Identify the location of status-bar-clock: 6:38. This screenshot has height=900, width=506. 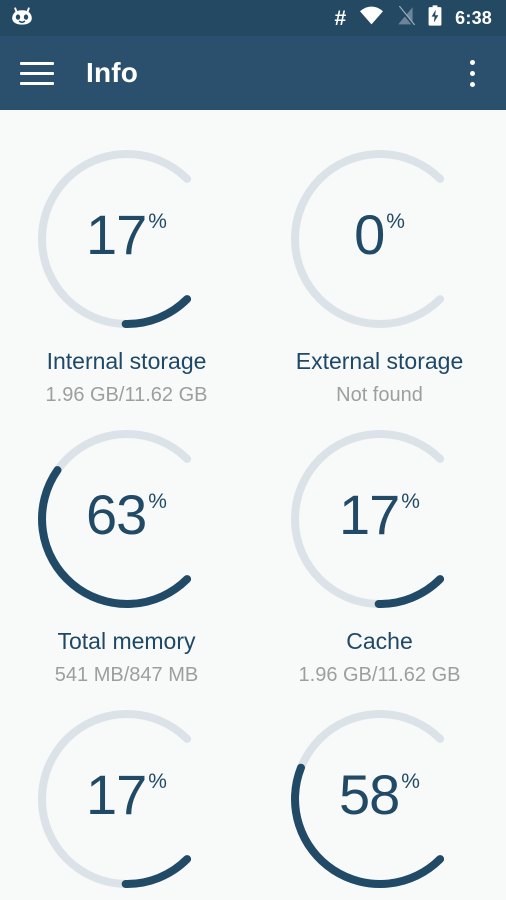
(473, 18).